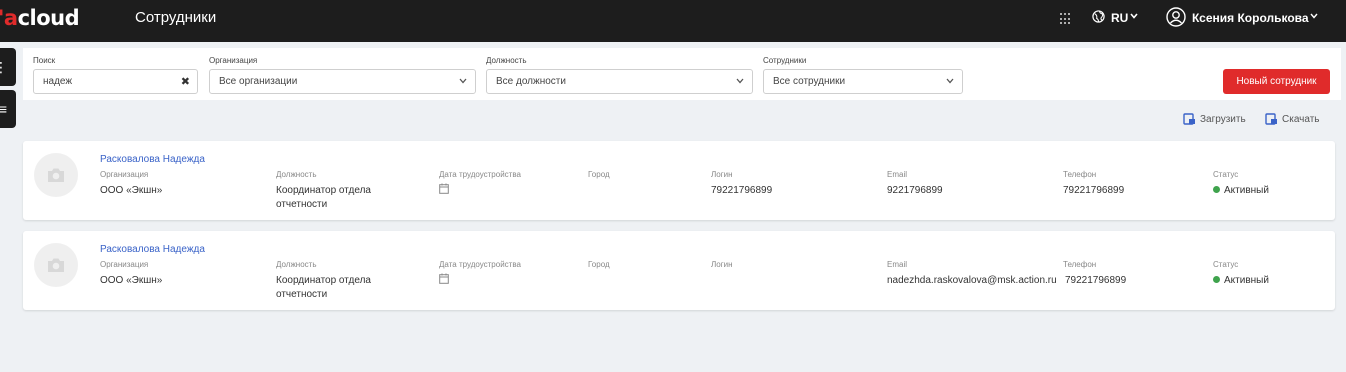 The width and height of the screenshot is (1346, 372). What do you see at coordinates (8, 67) in the screenshot?
I see `side-menu-toggle: ⋮` at bounding box center [8, 67].